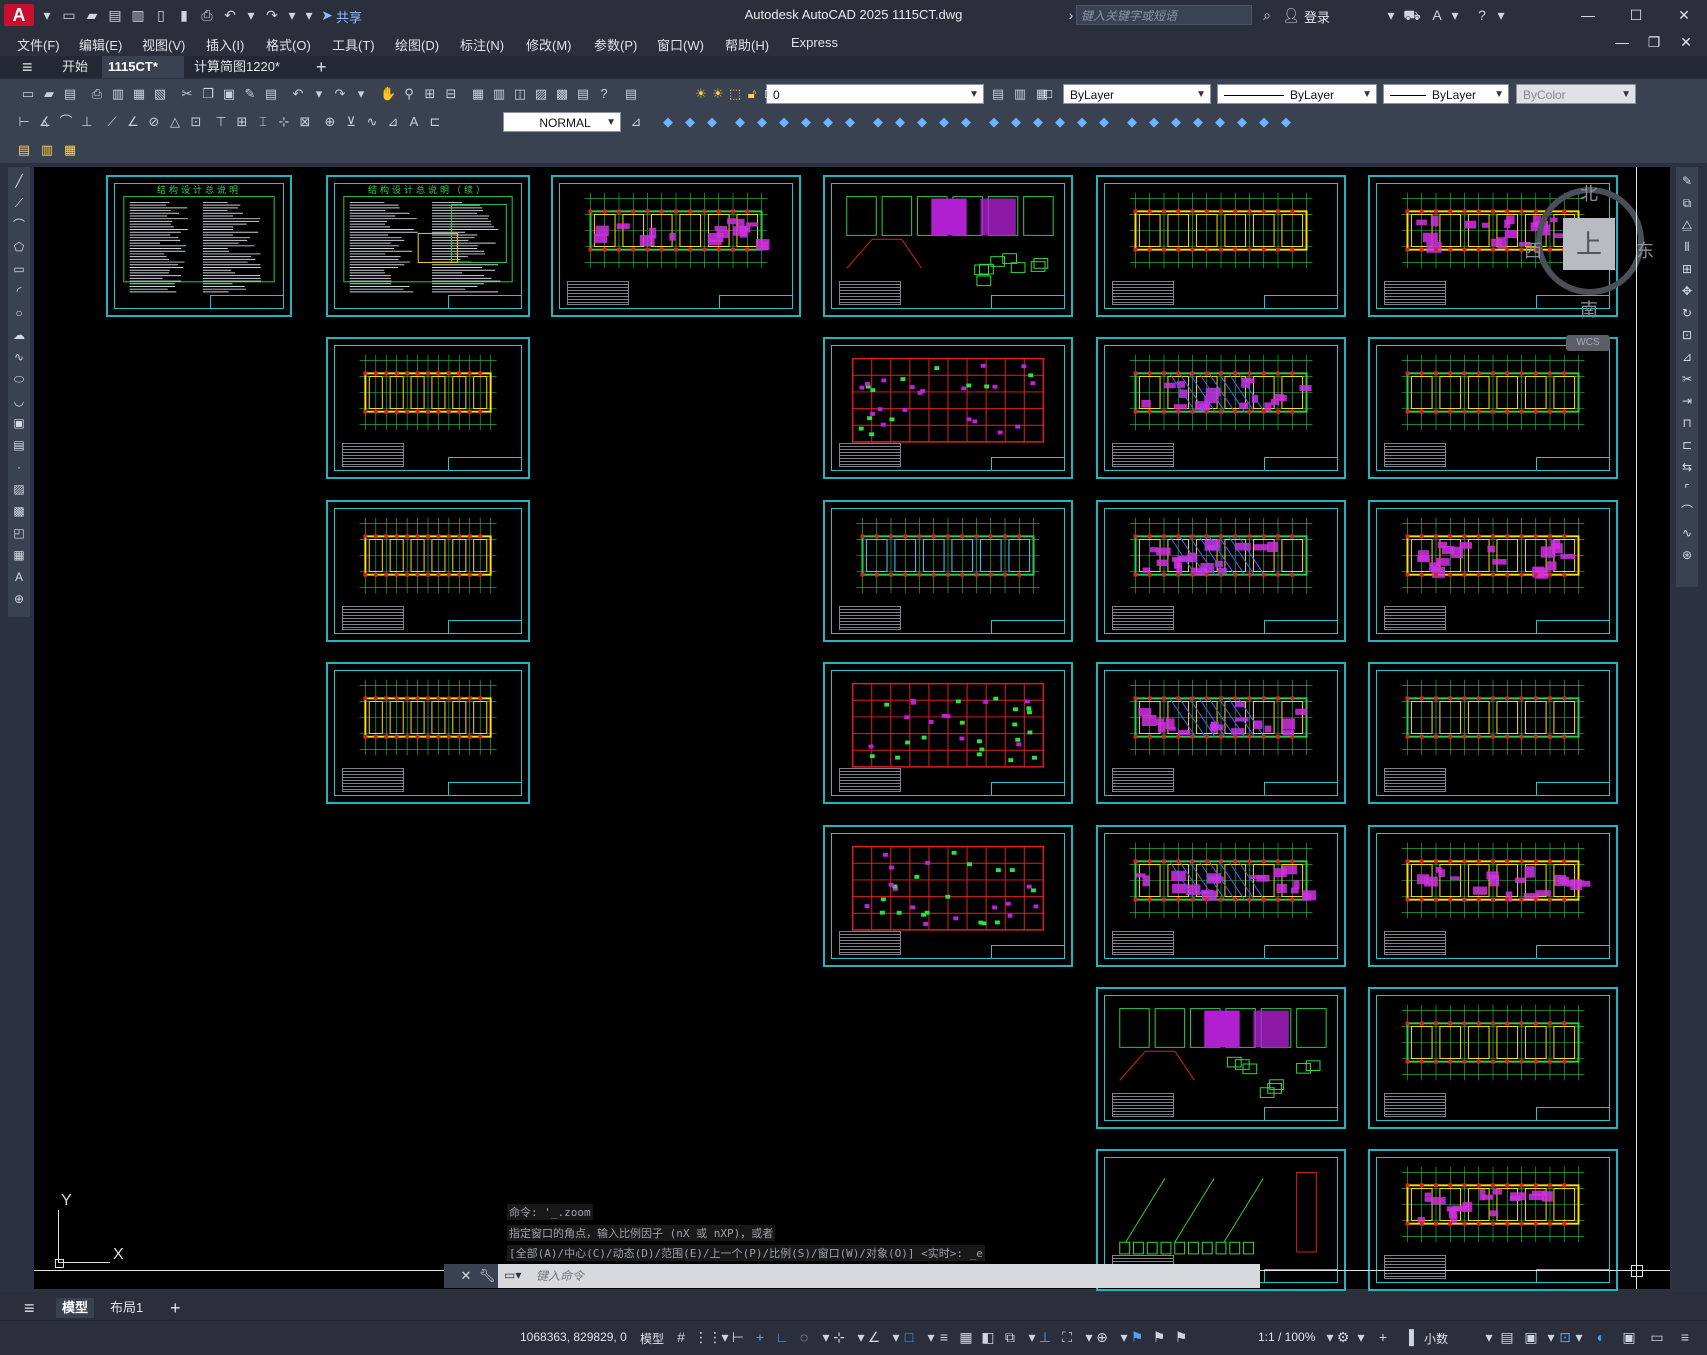 The height and width of the screenshot is (1355, 1707). I want to click on text-style-dropdown: NORMAL ▼, so click(562, 122).